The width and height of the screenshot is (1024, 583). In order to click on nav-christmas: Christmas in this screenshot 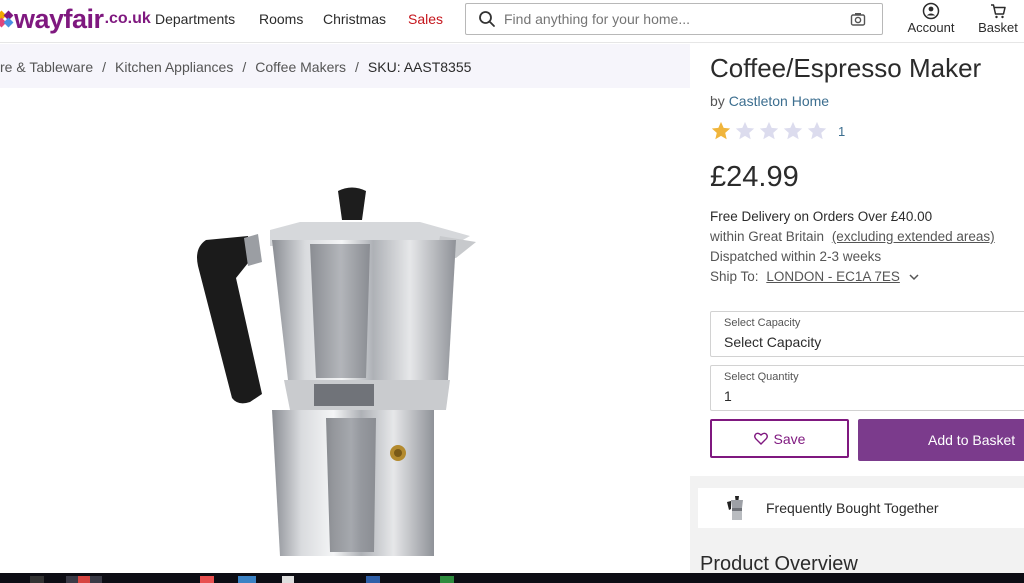, I will do `click(354, 19)`.